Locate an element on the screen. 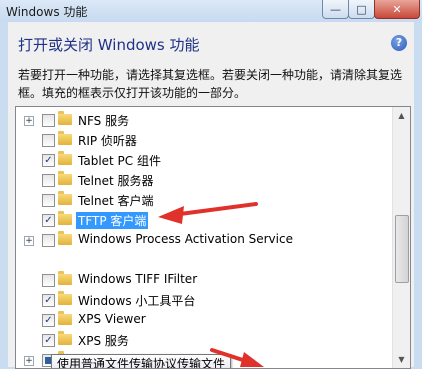 The width and height of the screenshot is (422, 369). window-title: Windows 功能 is located at coordinates (47, 12).